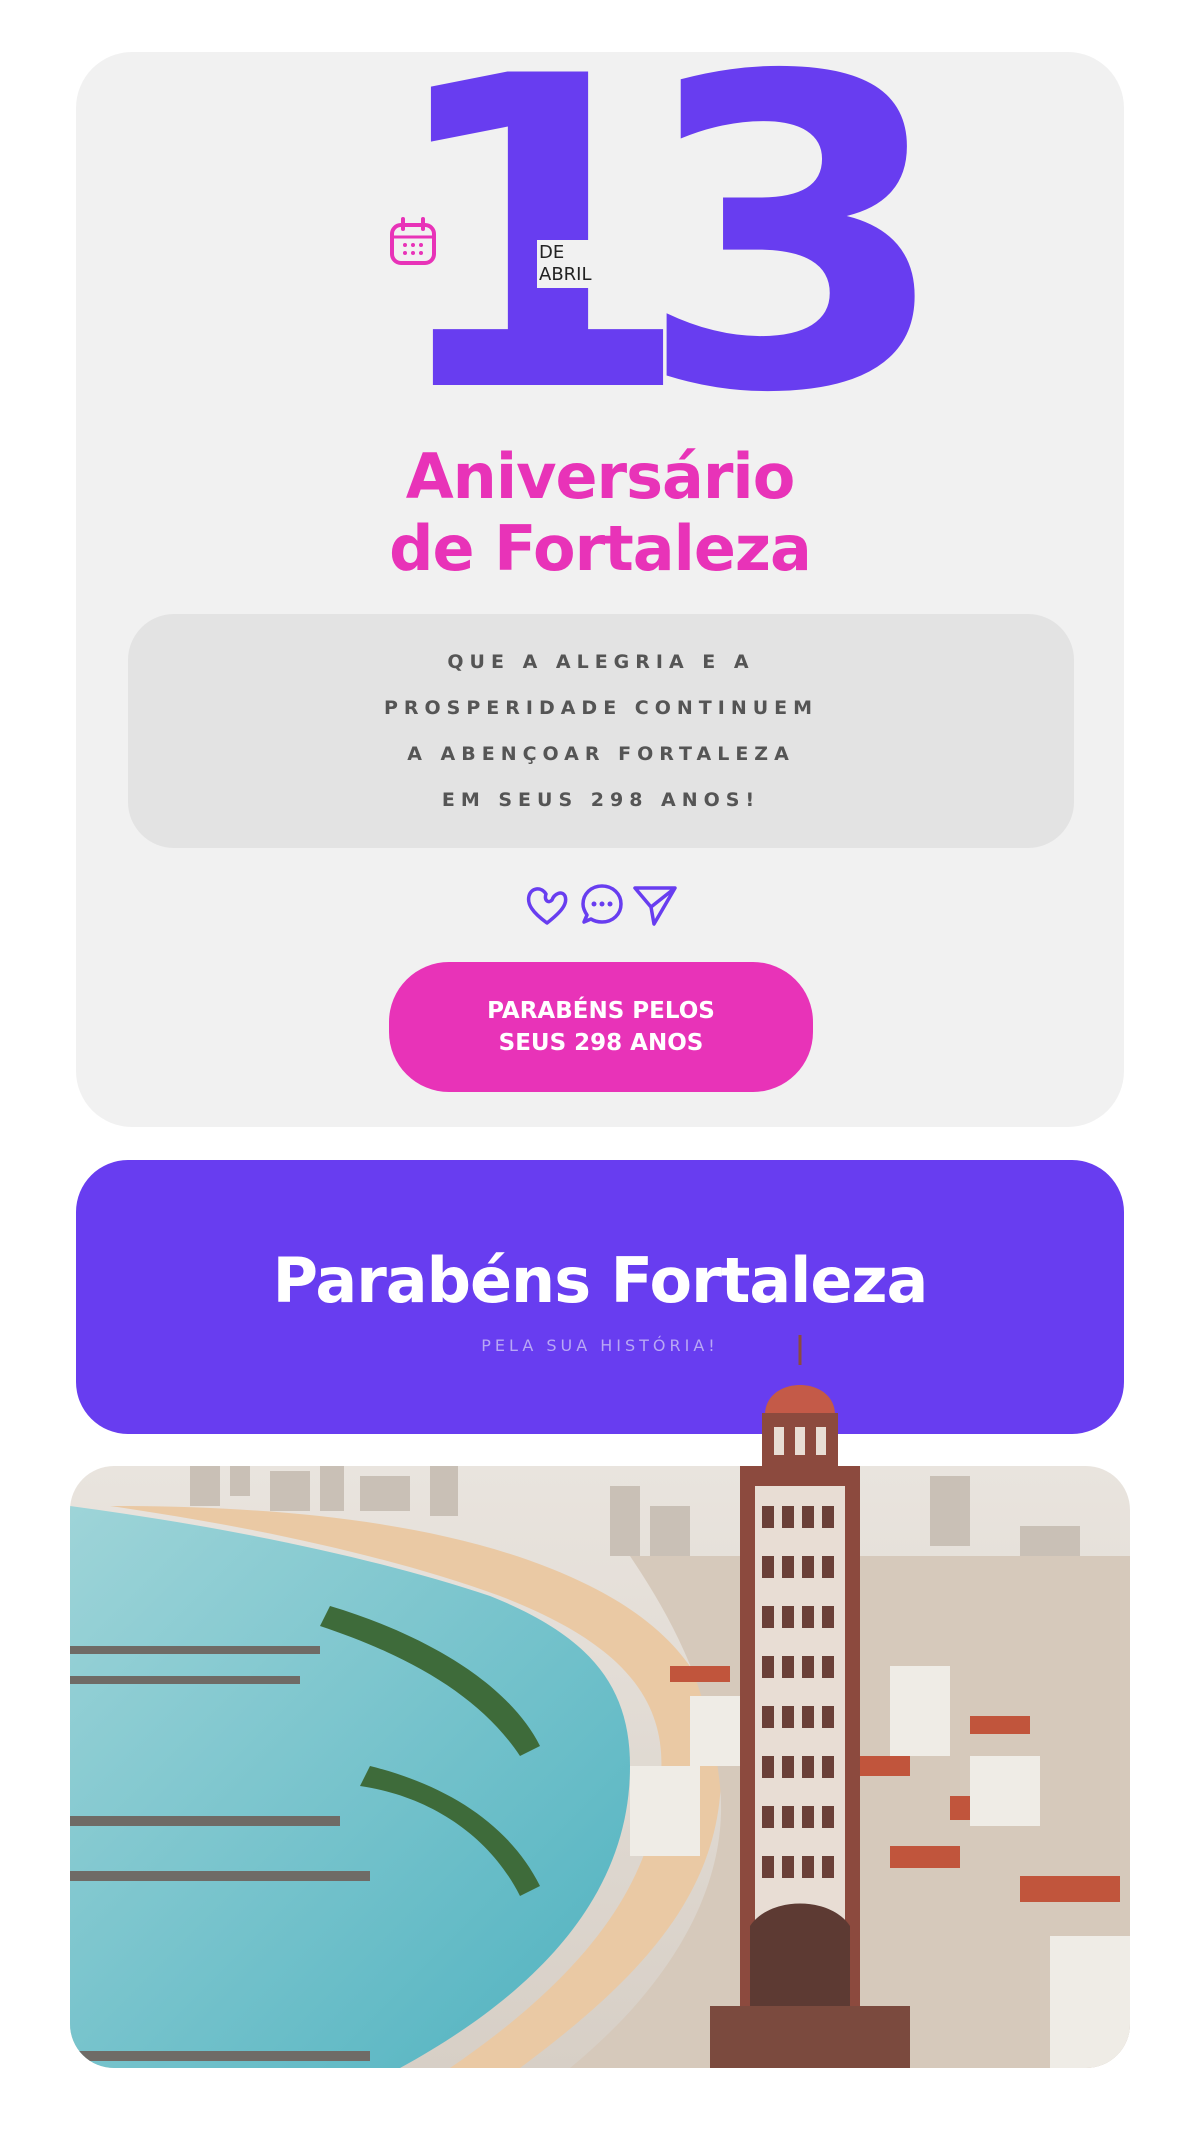 The image size is (1200, 2133). What do you see at coordinates (655, 905) in the screenshot?
I see `send-icon` at bounding box center [655, 905].